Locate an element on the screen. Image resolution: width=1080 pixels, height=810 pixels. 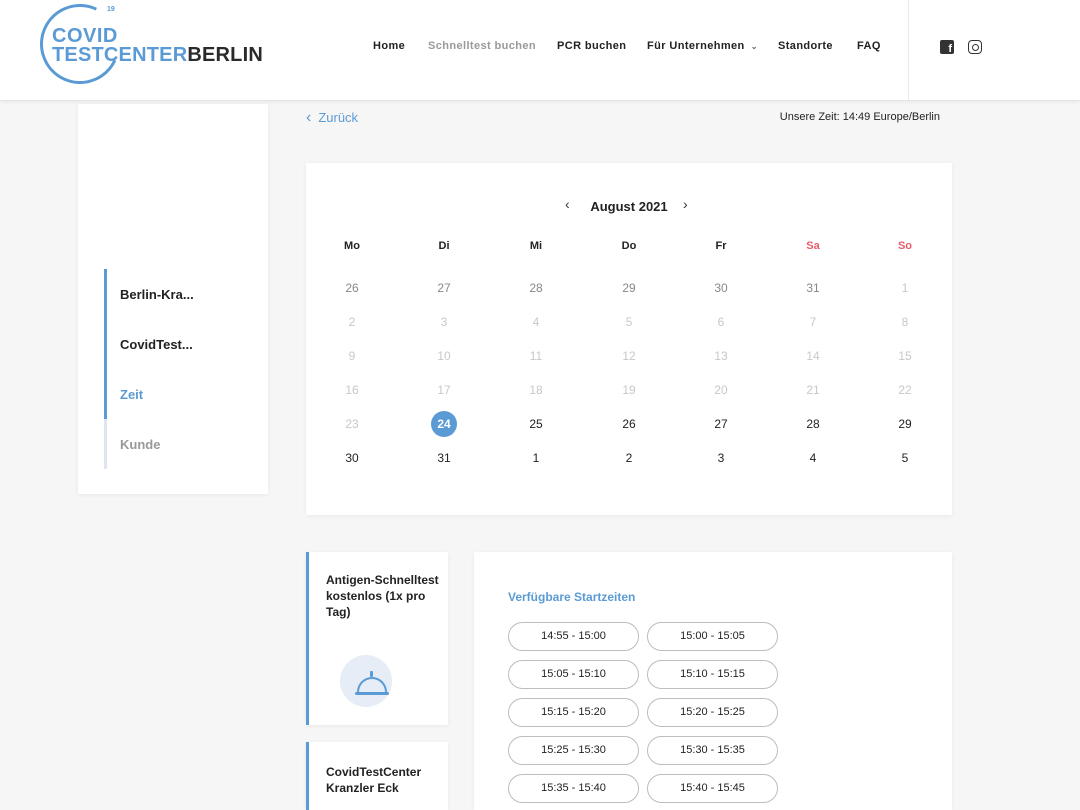
nav-standorte: Standorte is located at coordinates (805, 46).